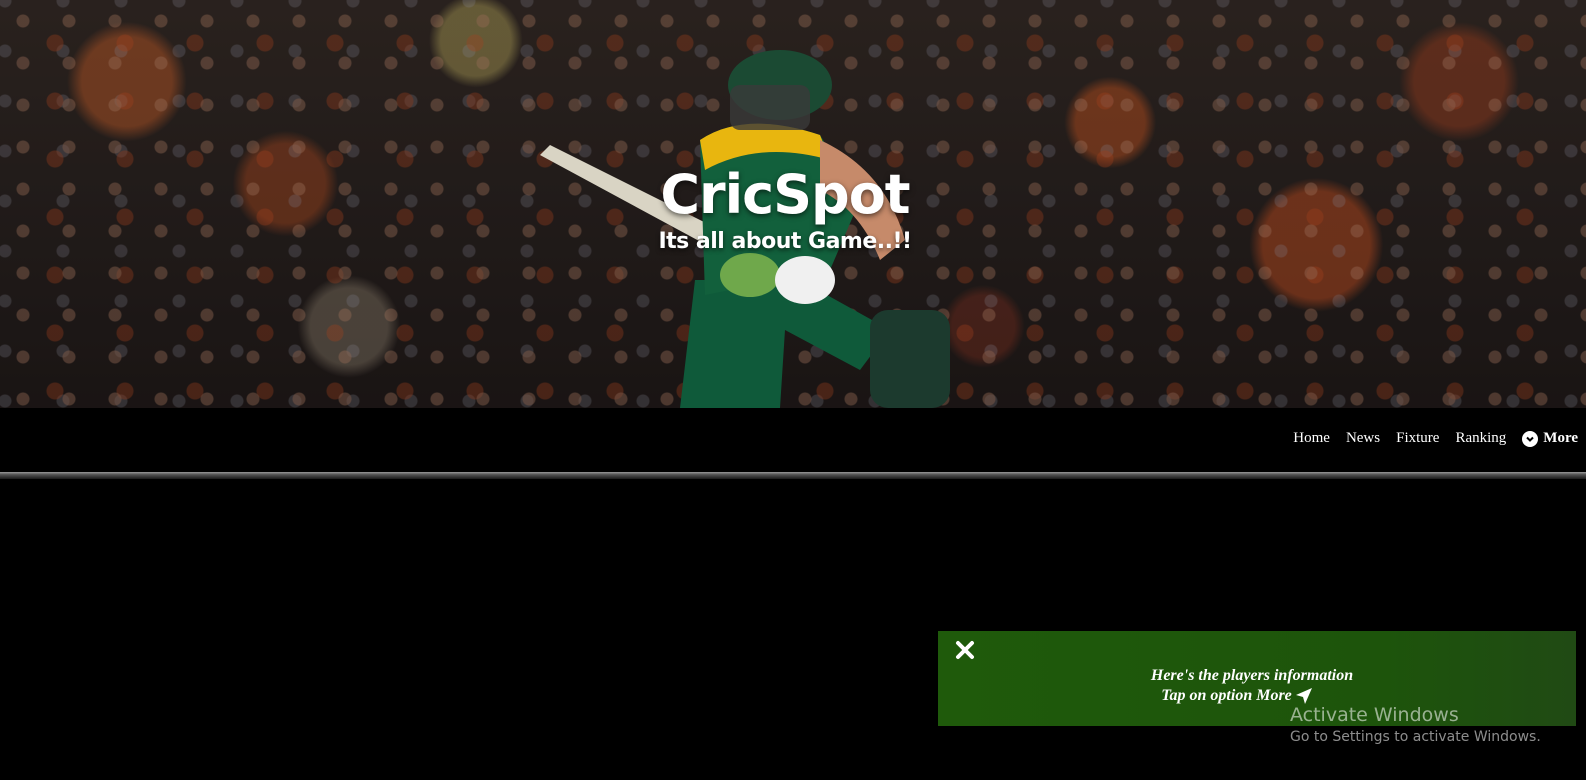 Image resolution: width=1586 pixels, height=780 pixels. Describe the element at coordinates (1480, 438) in the screenshot. I see `nav-ranking-link: Ranking` at that location.